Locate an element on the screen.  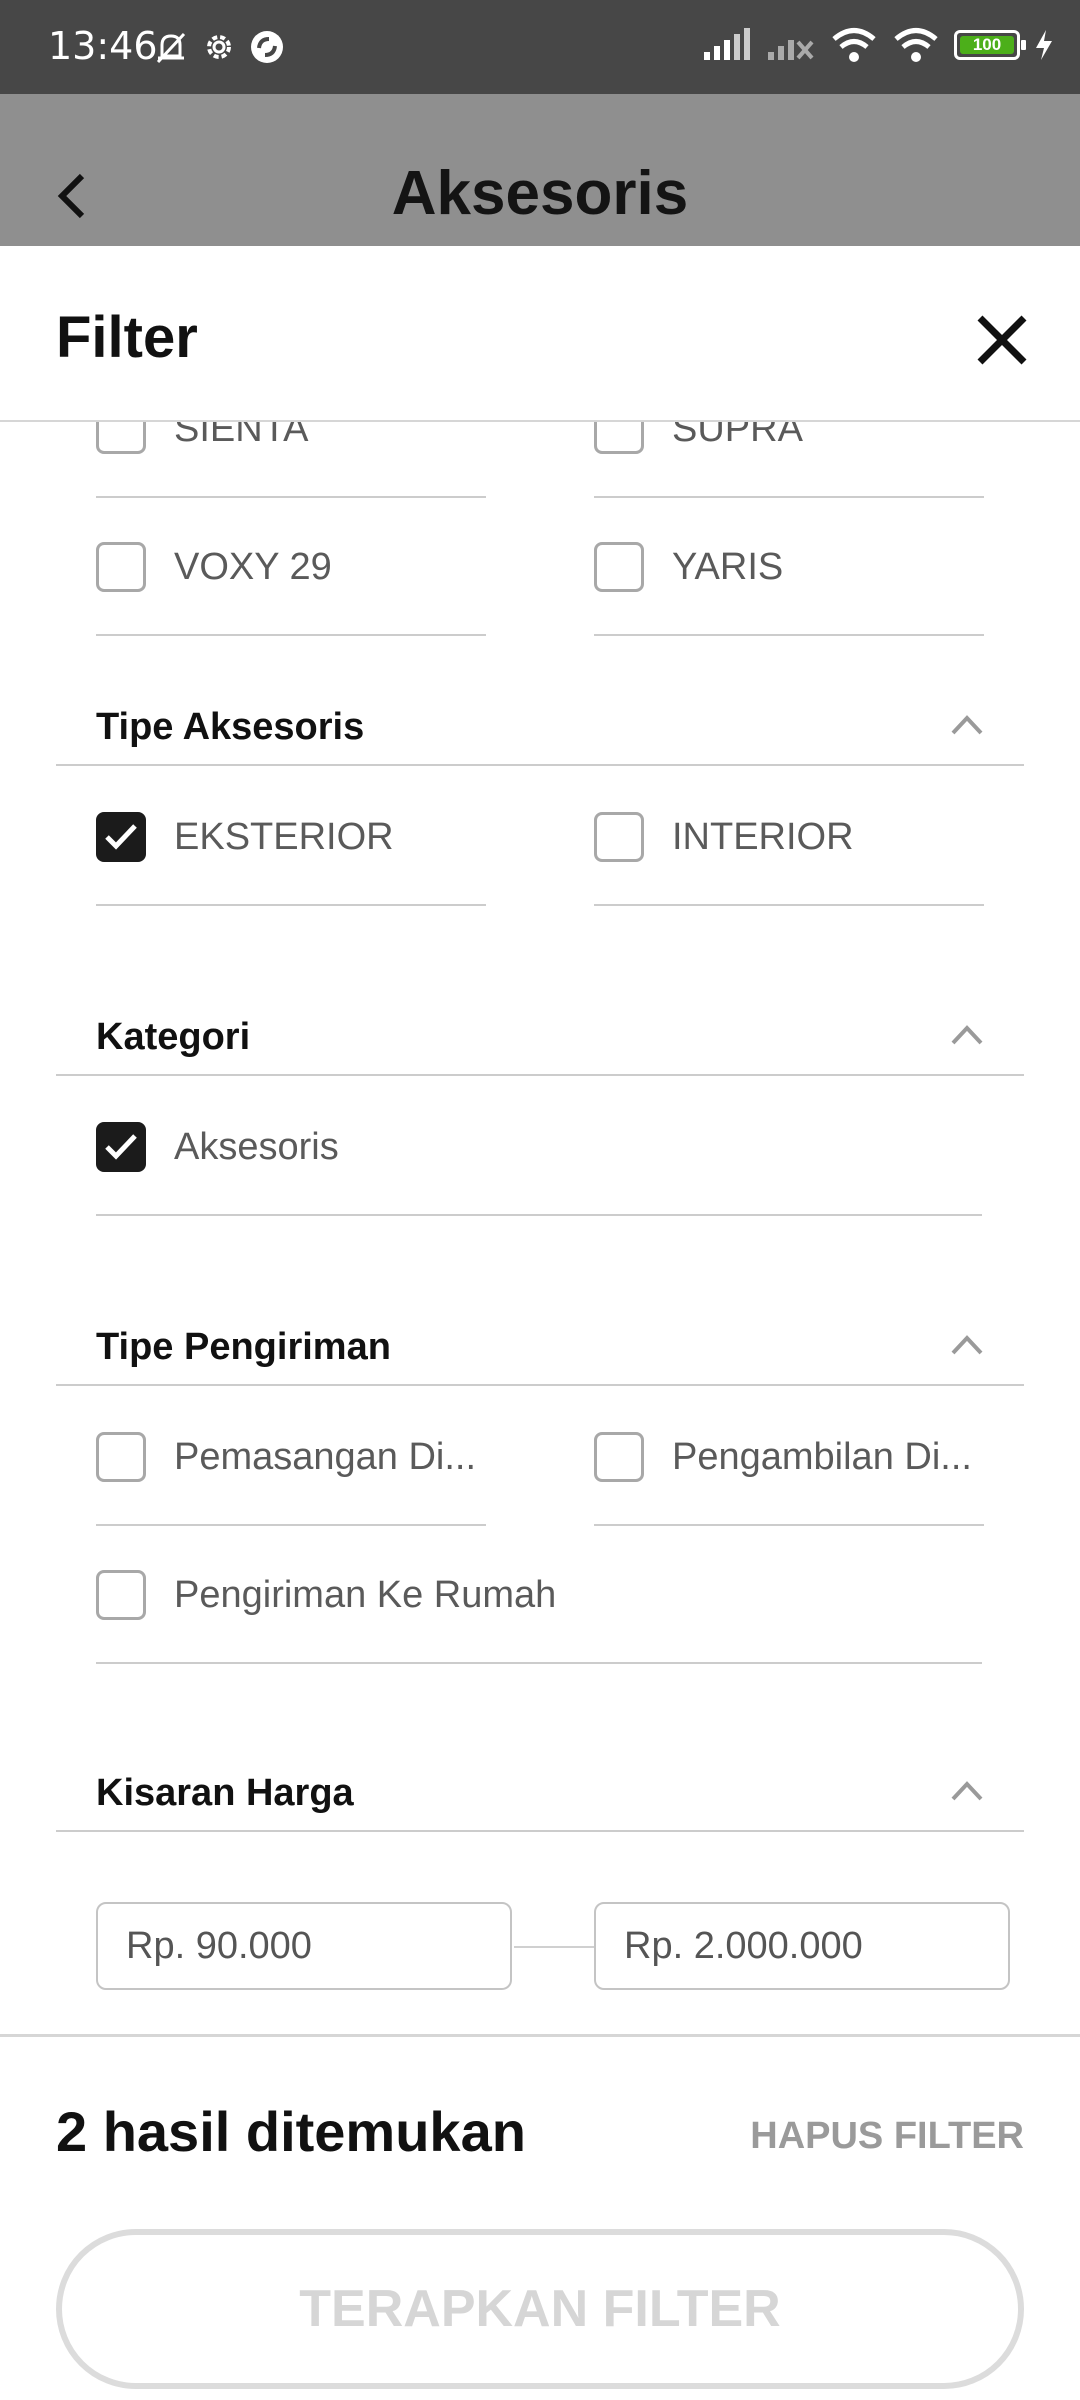
checkbox-label: INTERIOR is located at coordinates (763, 837).